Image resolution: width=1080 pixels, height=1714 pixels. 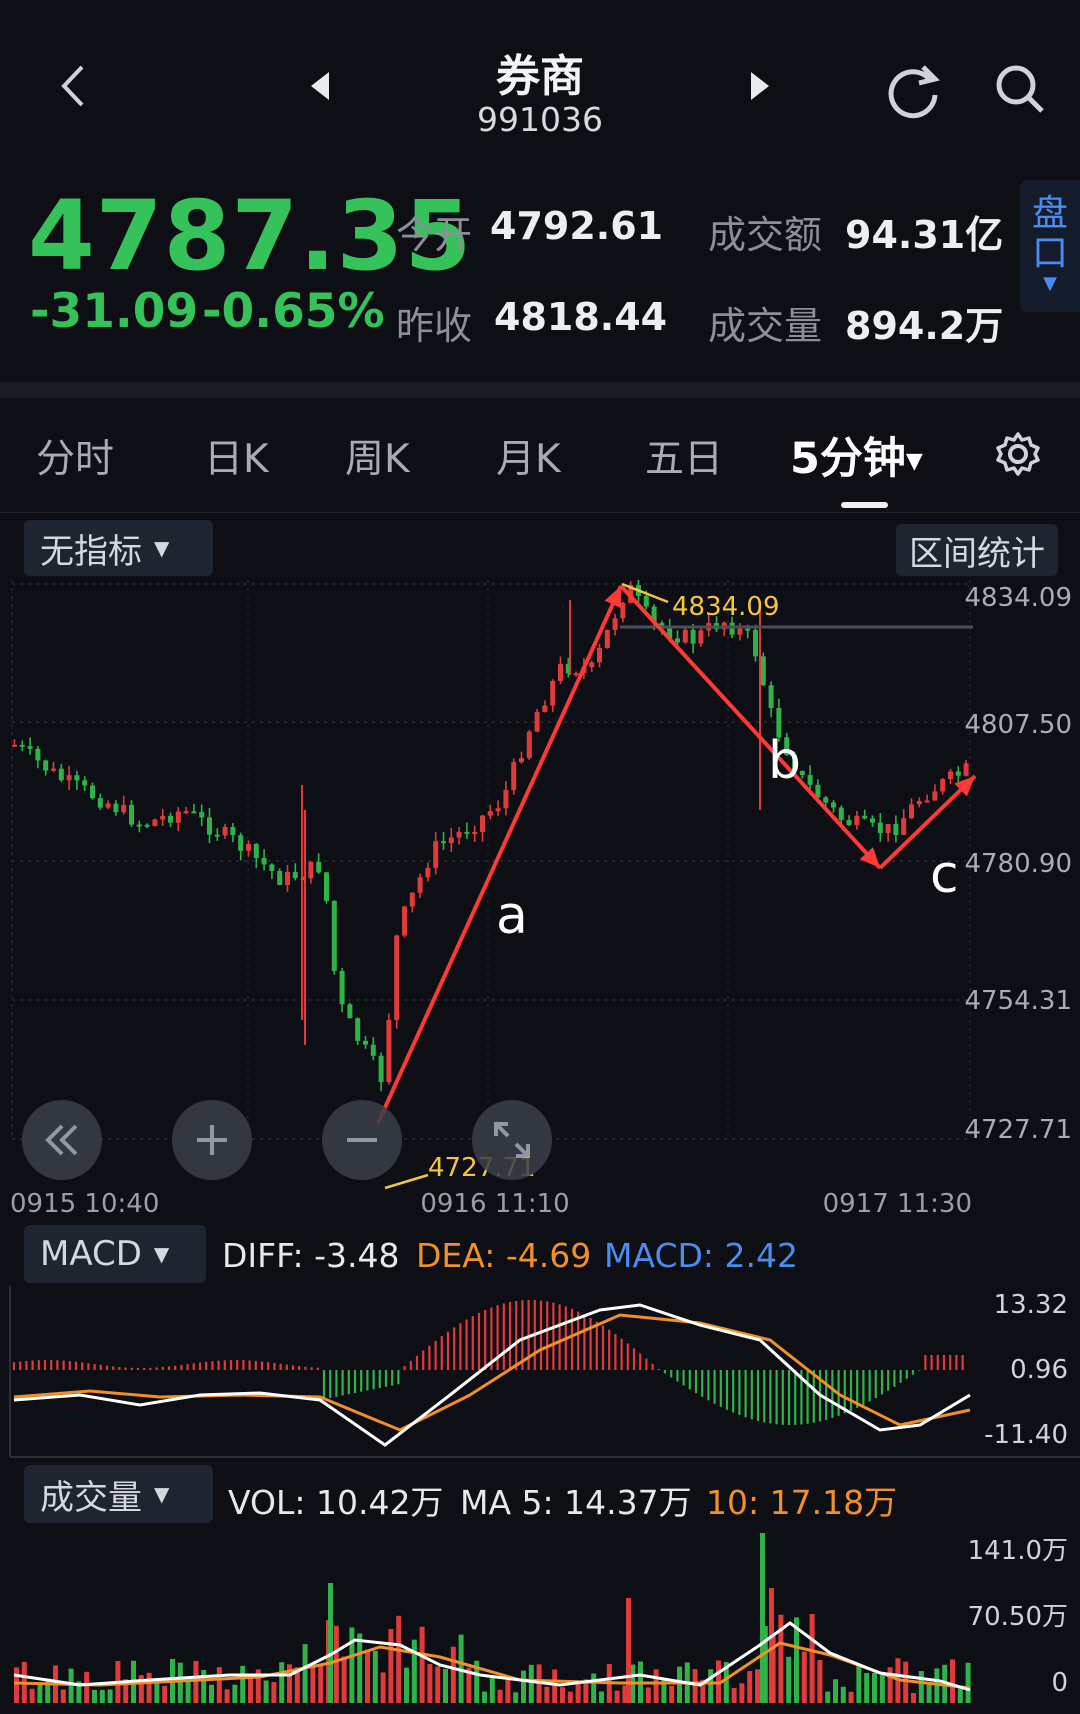 I want to click on scroll-left-button, so click(x=62, y=1140).